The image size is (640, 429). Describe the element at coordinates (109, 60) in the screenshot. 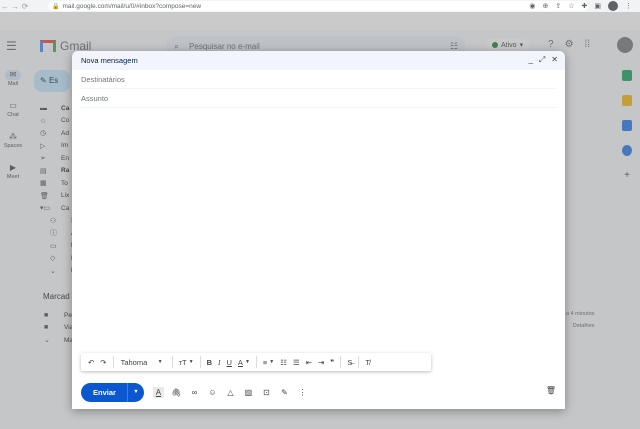

I see `compose-title: Nova mensagem` at that location.